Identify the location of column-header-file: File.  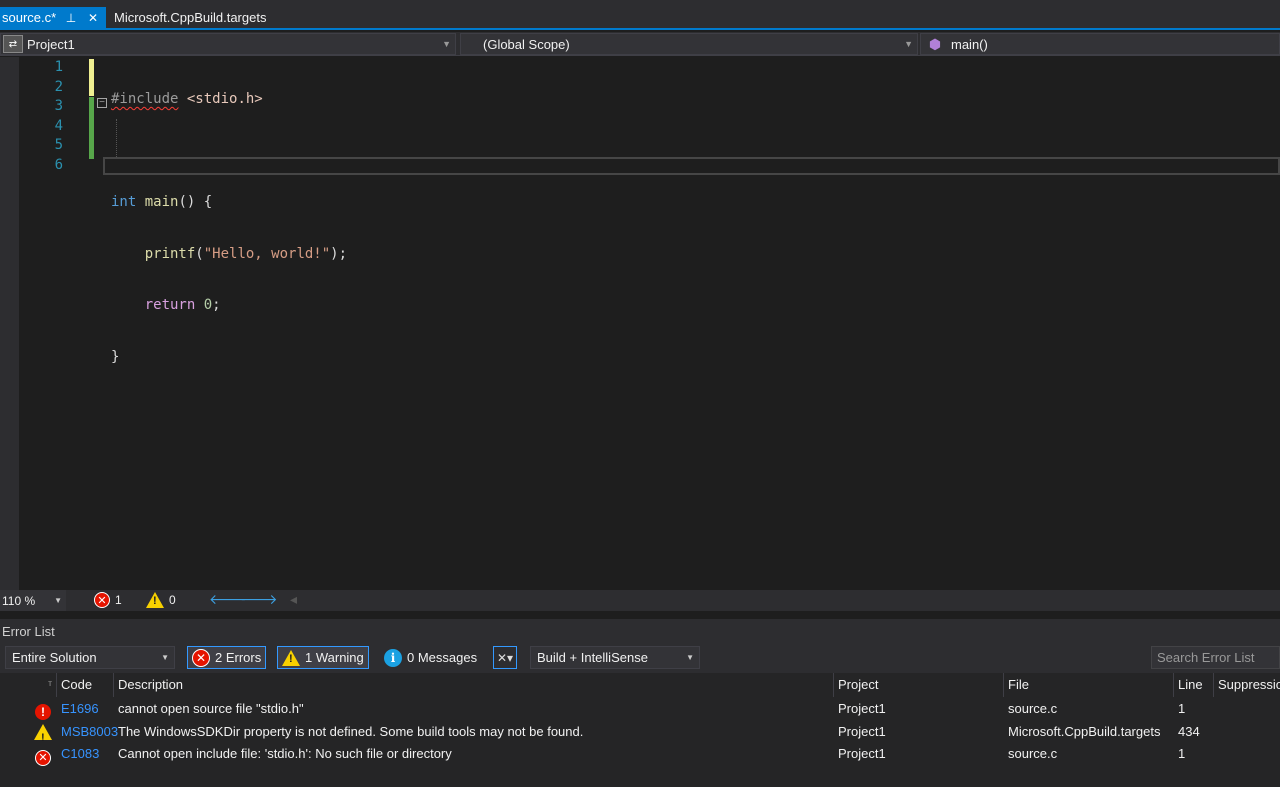
(1089, 685).